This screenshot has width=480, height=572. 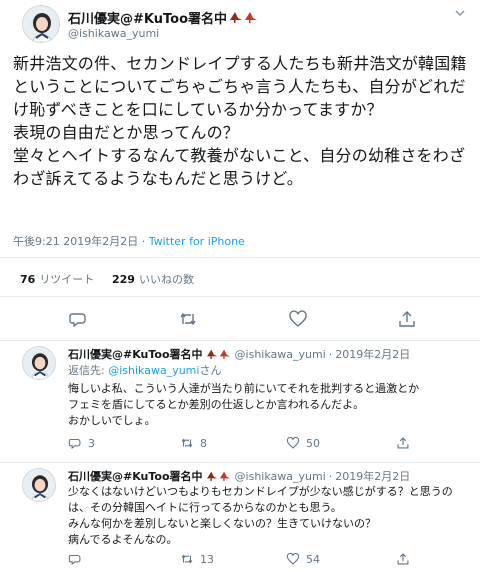 I want to click on reply-button, so click(x=78, y=559).